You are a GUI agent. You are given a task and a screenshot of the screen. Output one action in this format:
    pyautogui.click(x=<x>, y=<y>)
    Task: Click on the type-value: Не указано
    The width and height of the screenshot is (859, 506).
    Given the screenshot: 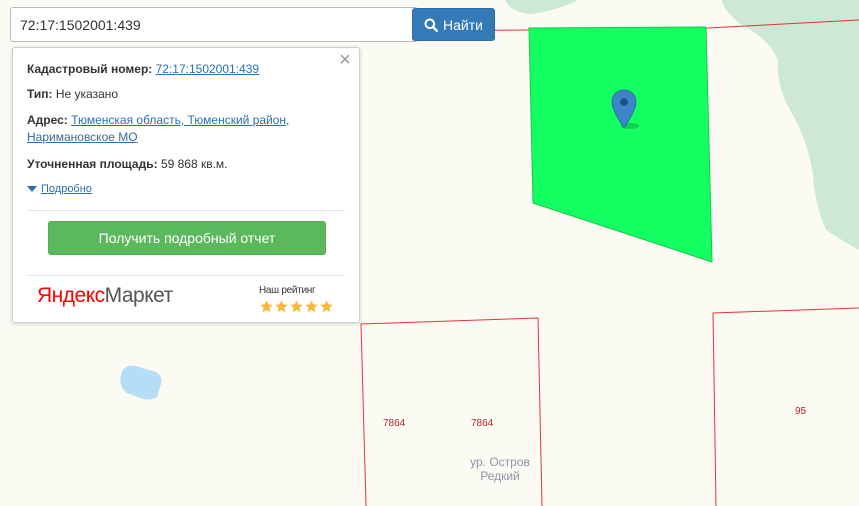 What is the action you would take?
    pyautogui.click(x=87, y=94)
    